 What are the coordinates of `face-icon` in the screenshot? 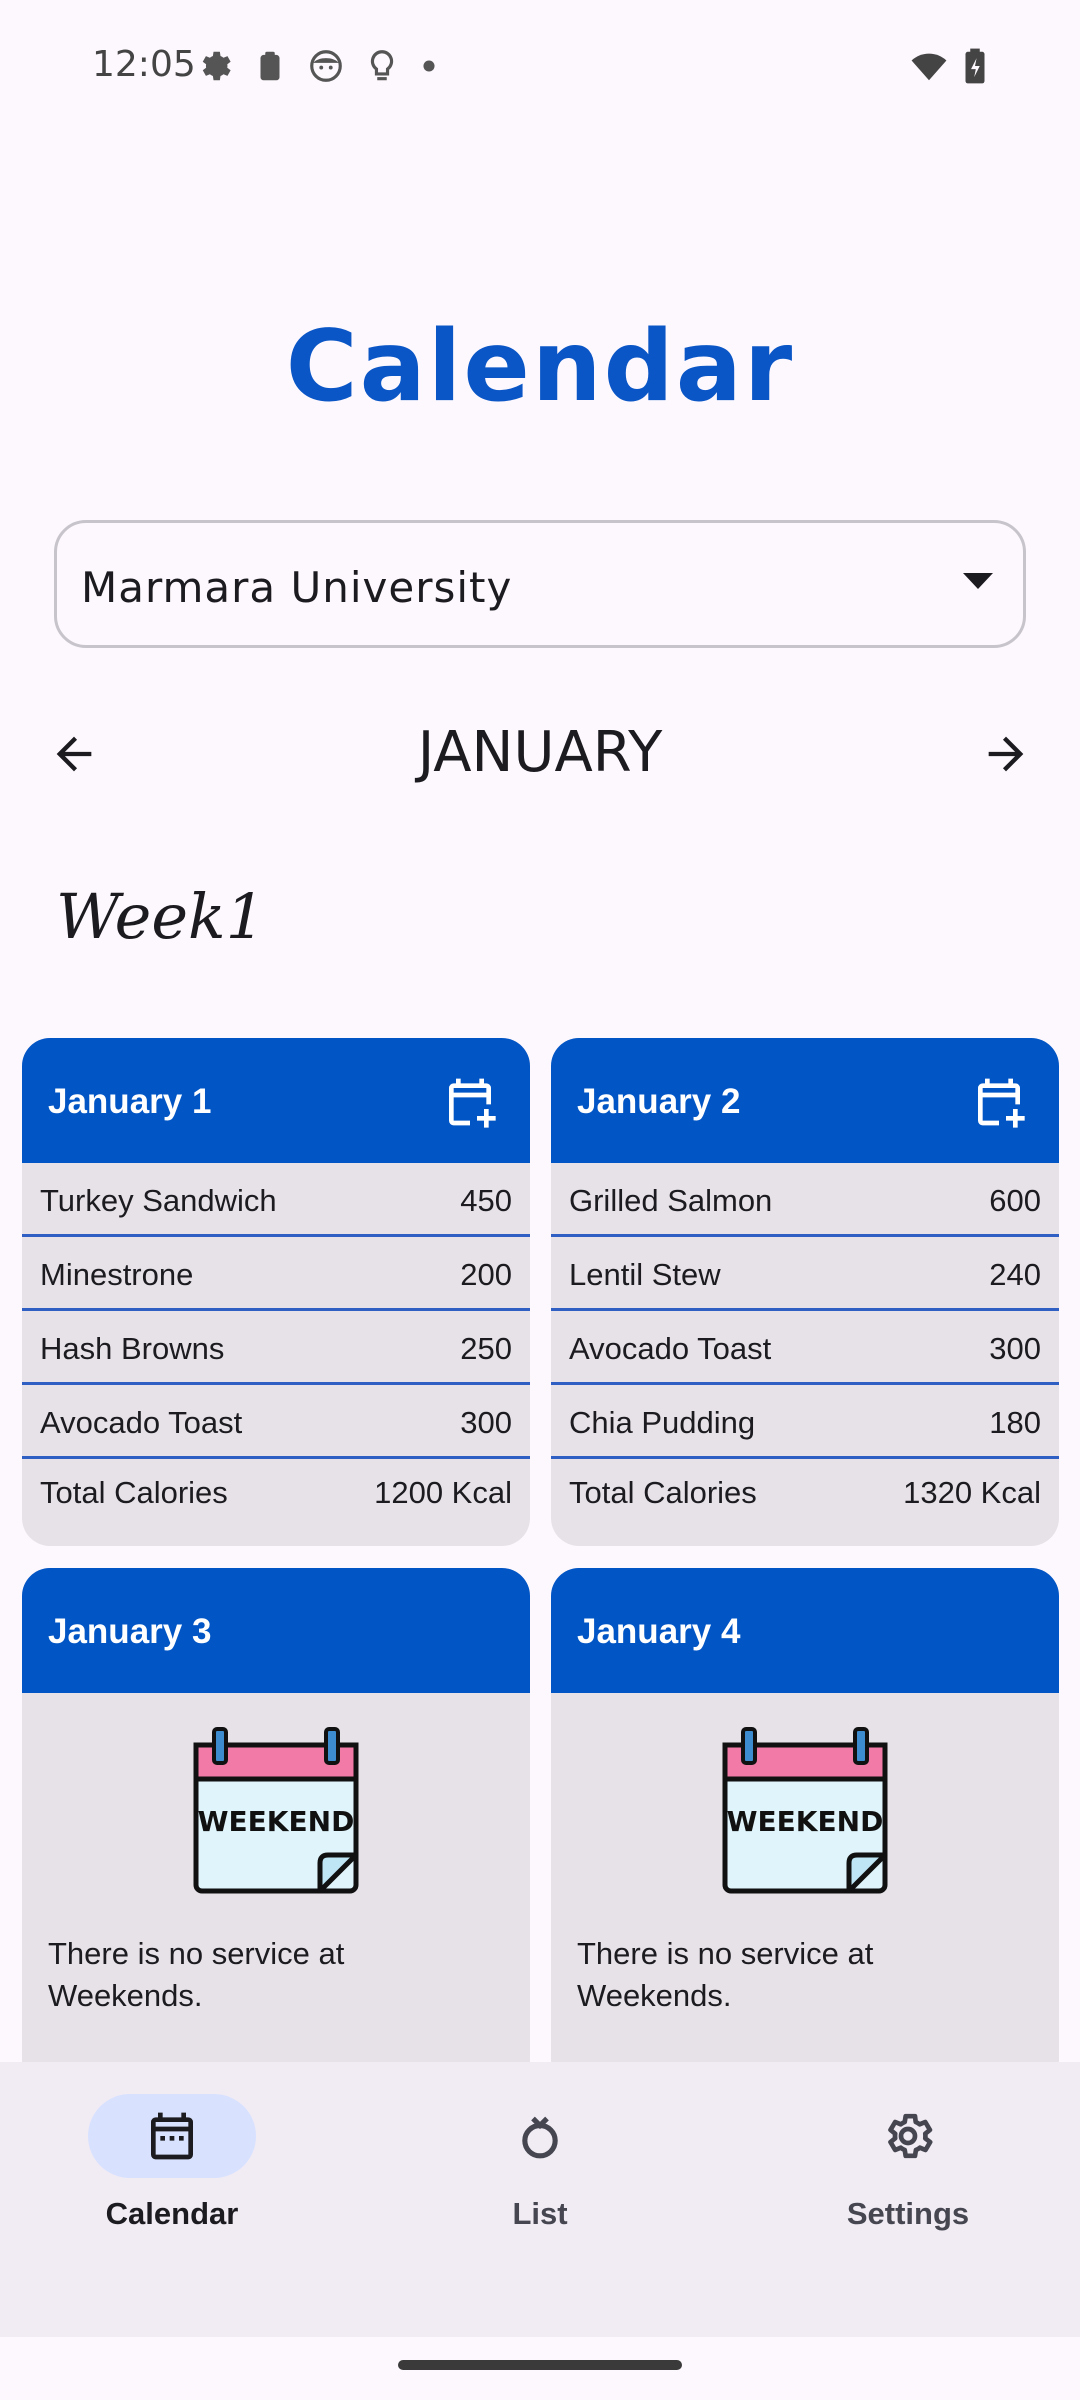 It's located at (326, 66).